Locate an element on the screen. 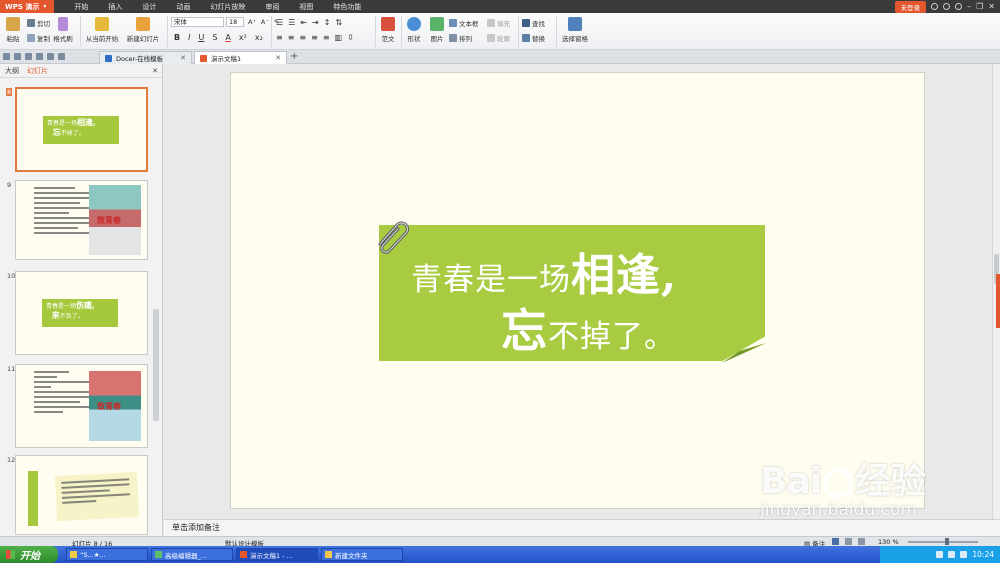 Image resolution: width=1000 pixels, height=563 pixels. format-painter-button: 格式刷 is located at coordinates (63, 30).